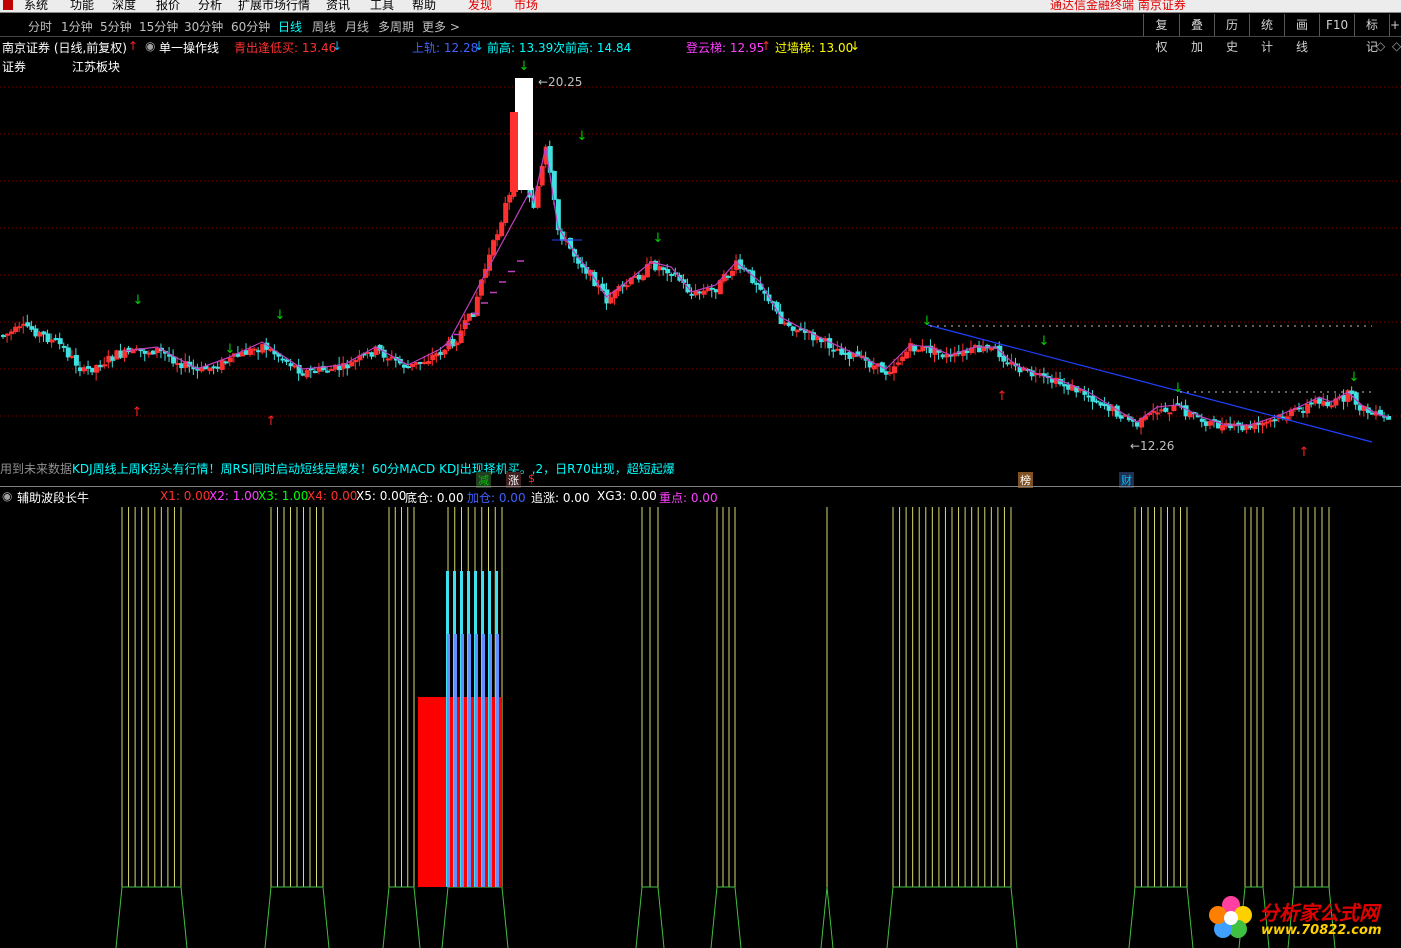 This screenshot has height=948, width=1401. Describe the element at coordinates (1319, 913) in the screenshot. I see `watermark-title: 分析家公式网` at that location.